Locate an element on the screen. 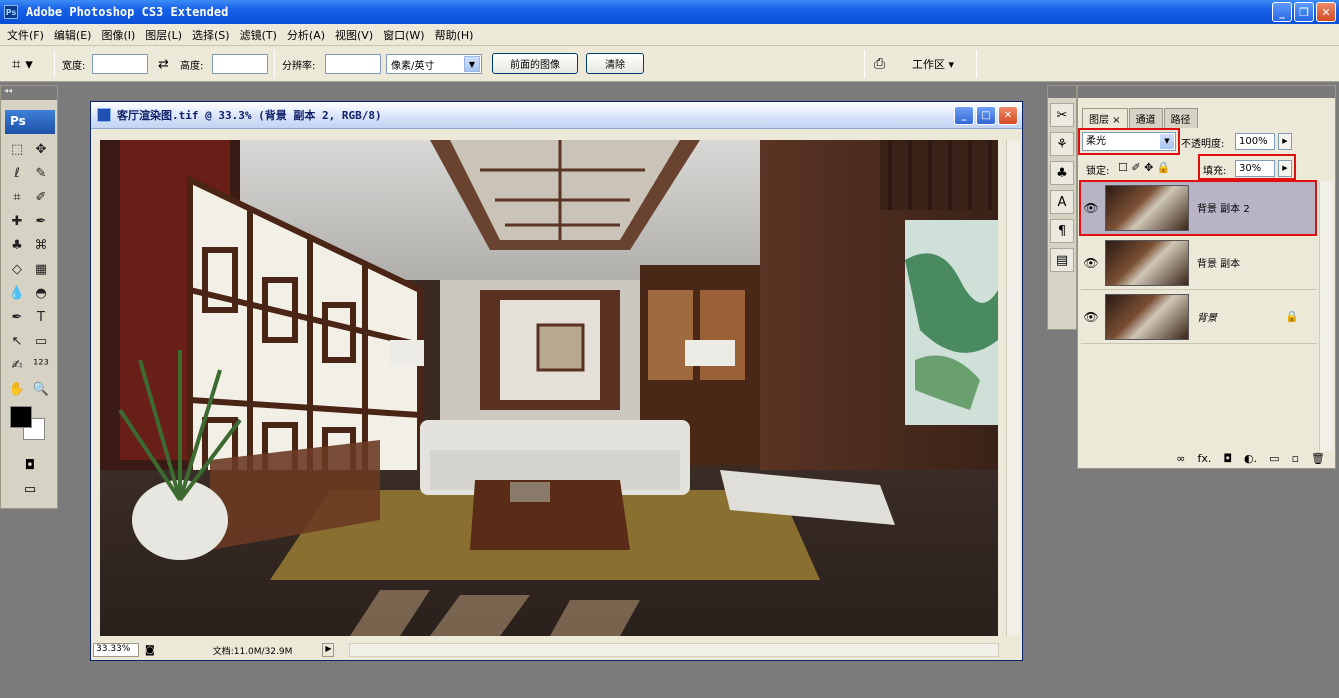 The width and height of the screenshot is (1339, 698). horizontal-scrollbar is located at coordinates (674, 650).